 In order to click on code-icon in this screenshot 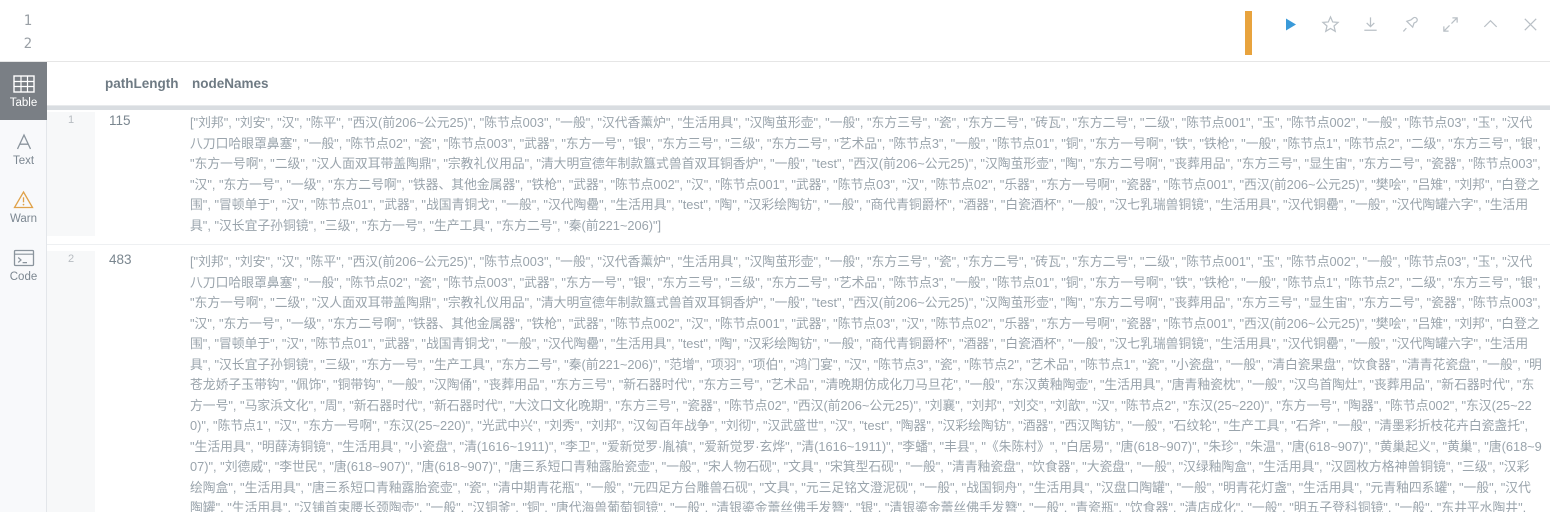, I will do `click(24, 258)`.